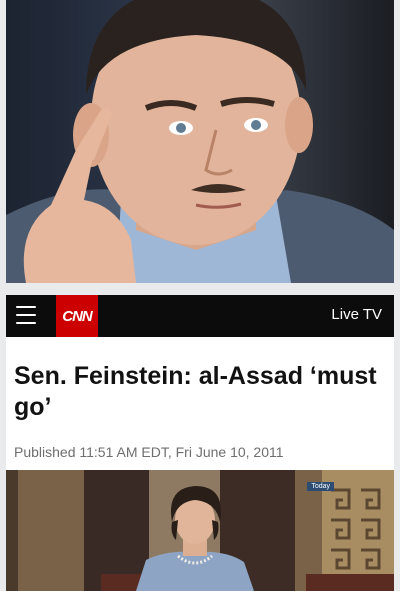  I want to click on article-headline: Sen. Feinstein: al-Assad ‘must go’, so click(195, 391).